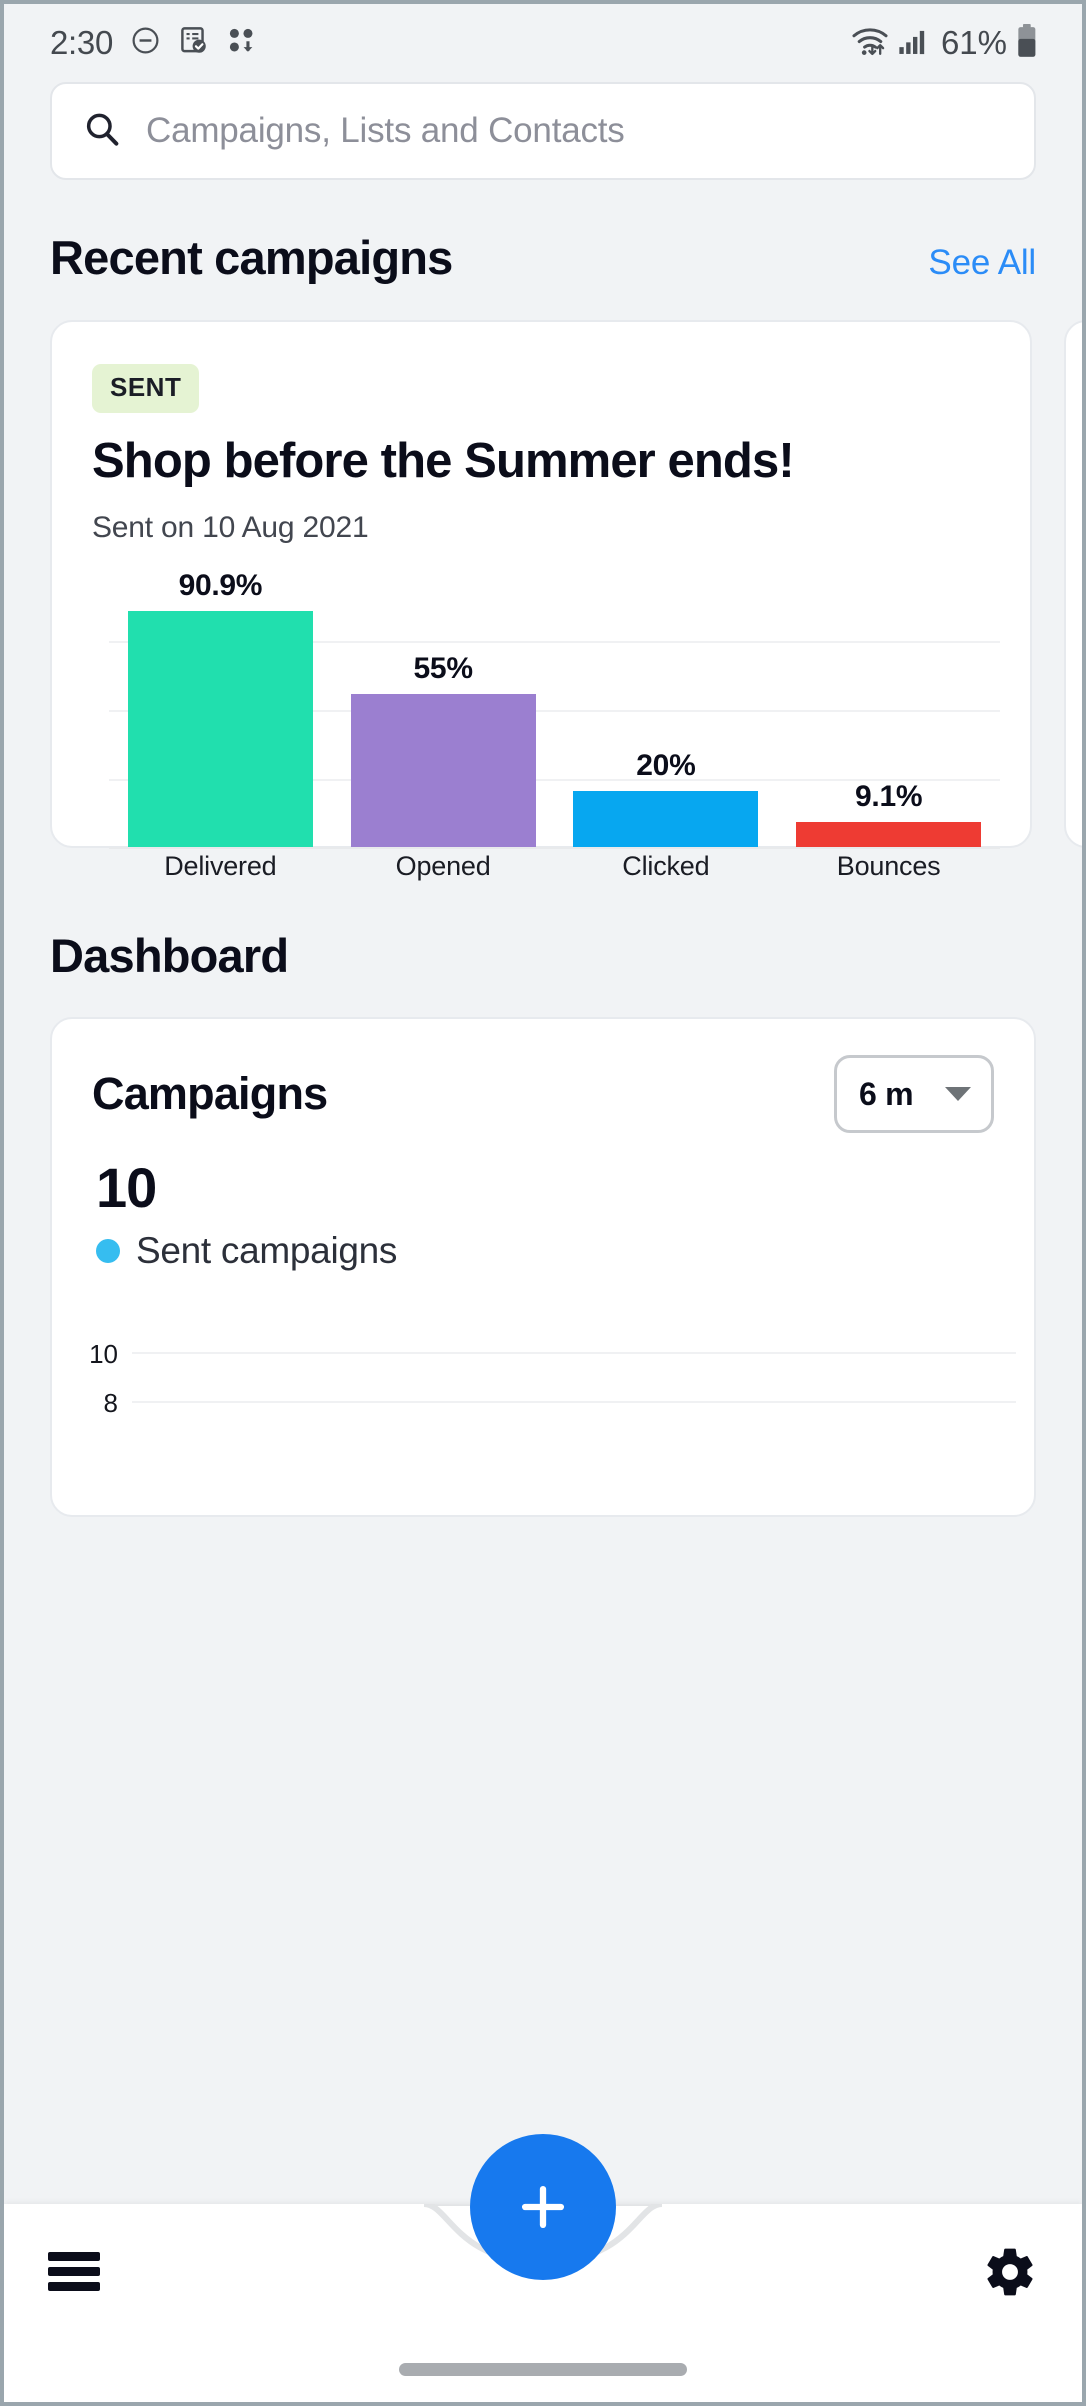  I want to click on gesture-handle, so click(543, 2369).